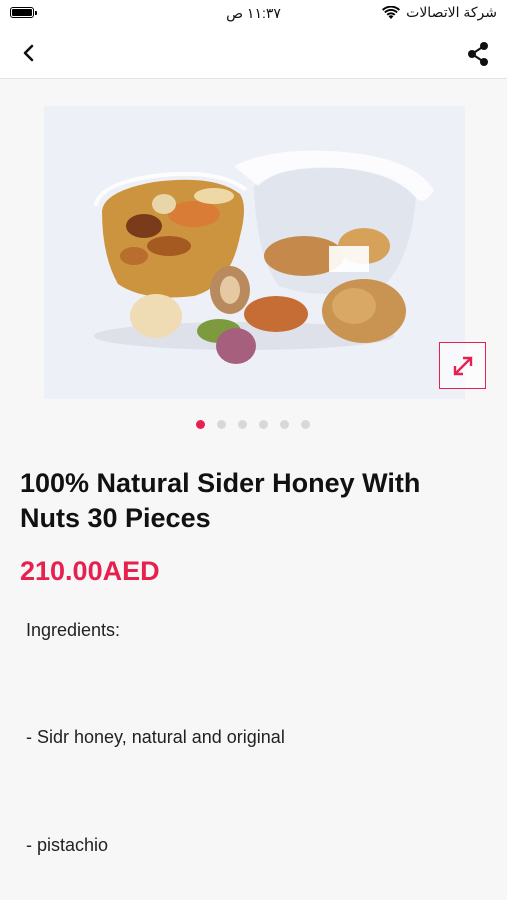 The height and width of the screenshot is (900, 507). I want to click on wifi-icon, so click(391, 12).